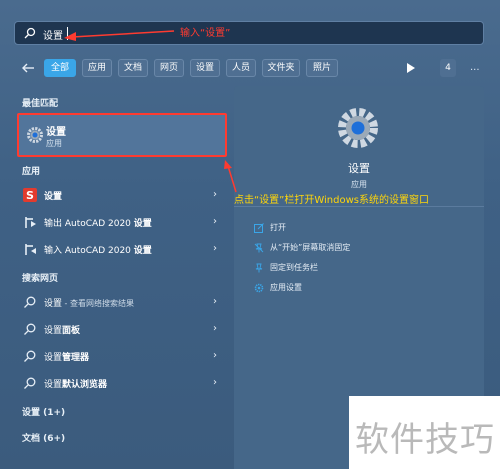 This screenshot has height=469, width=500. Describe the element at coordinates (270, 227) in the screenshot. I see `action-open: 打开` at that location.